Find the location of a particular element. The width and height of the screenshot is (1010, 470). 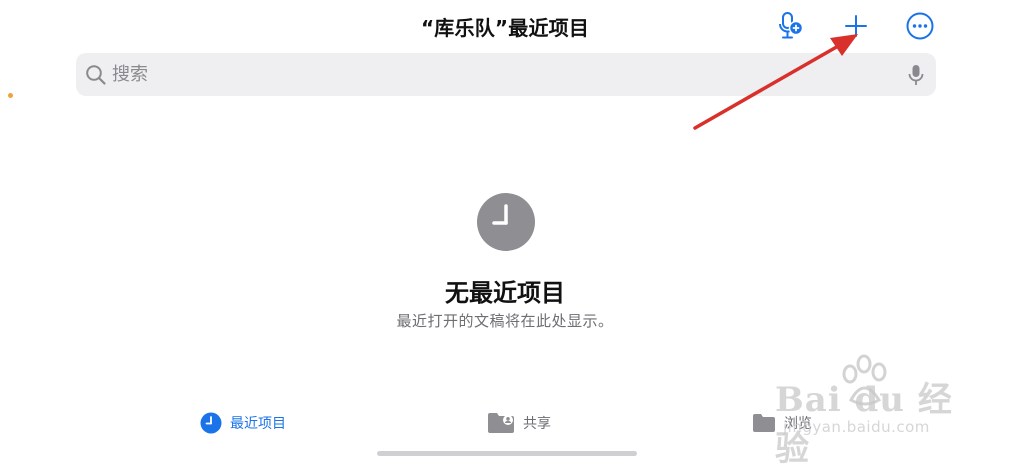

add-button is located at coordinates (856, 26).